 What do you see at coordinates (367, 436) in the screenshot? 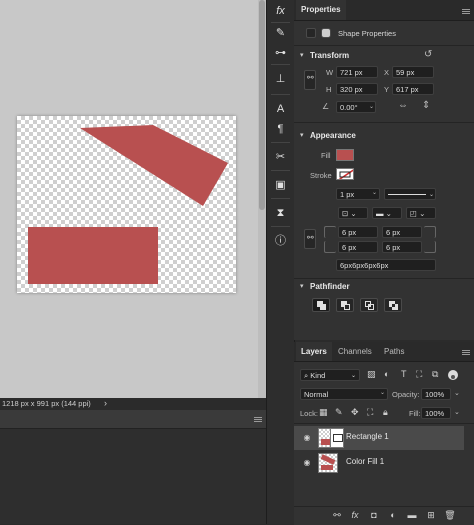
I see `layer-name: Rectangle 1` at bounding box center [367, 436].